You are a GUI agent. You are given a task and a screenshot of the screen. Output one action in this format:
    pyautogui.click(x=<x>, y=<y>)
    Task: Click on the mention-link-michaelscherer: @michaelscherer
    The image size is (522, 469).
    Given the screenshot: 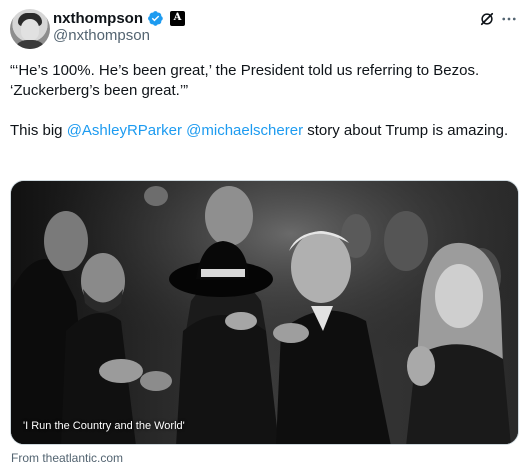 What is the action you would take?
    pyautogui.click(x=244, y=130)
    